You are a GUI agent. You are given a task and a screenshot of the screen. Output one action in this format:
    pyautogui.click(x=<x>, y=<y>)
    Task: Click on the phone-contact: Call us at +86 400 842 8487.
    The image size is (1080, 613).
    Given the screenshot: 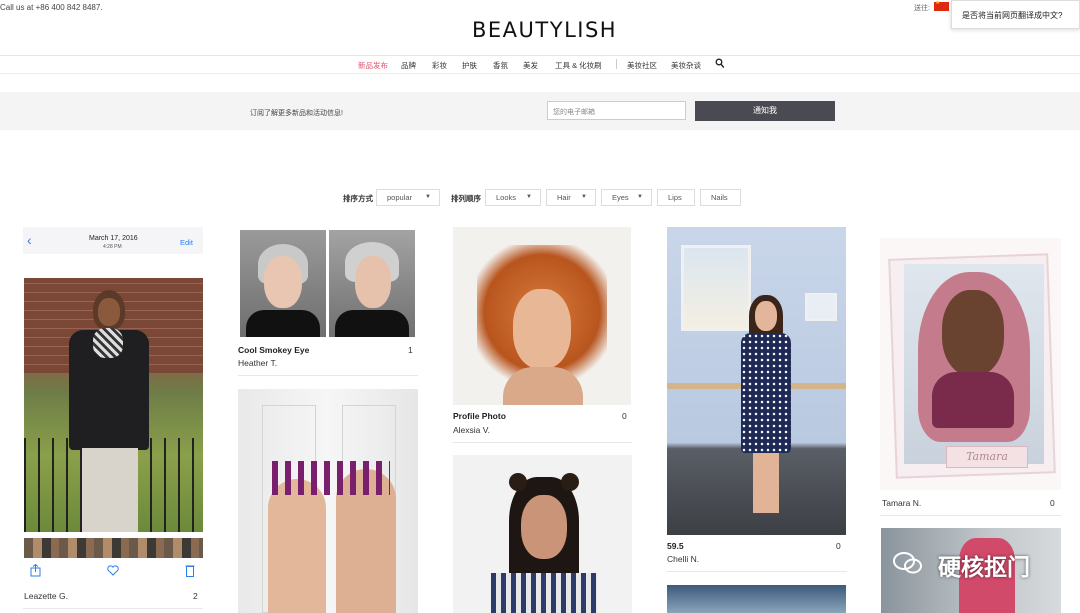 What is the action you would take?
    pyautogui.click(x=51, y=7)
    